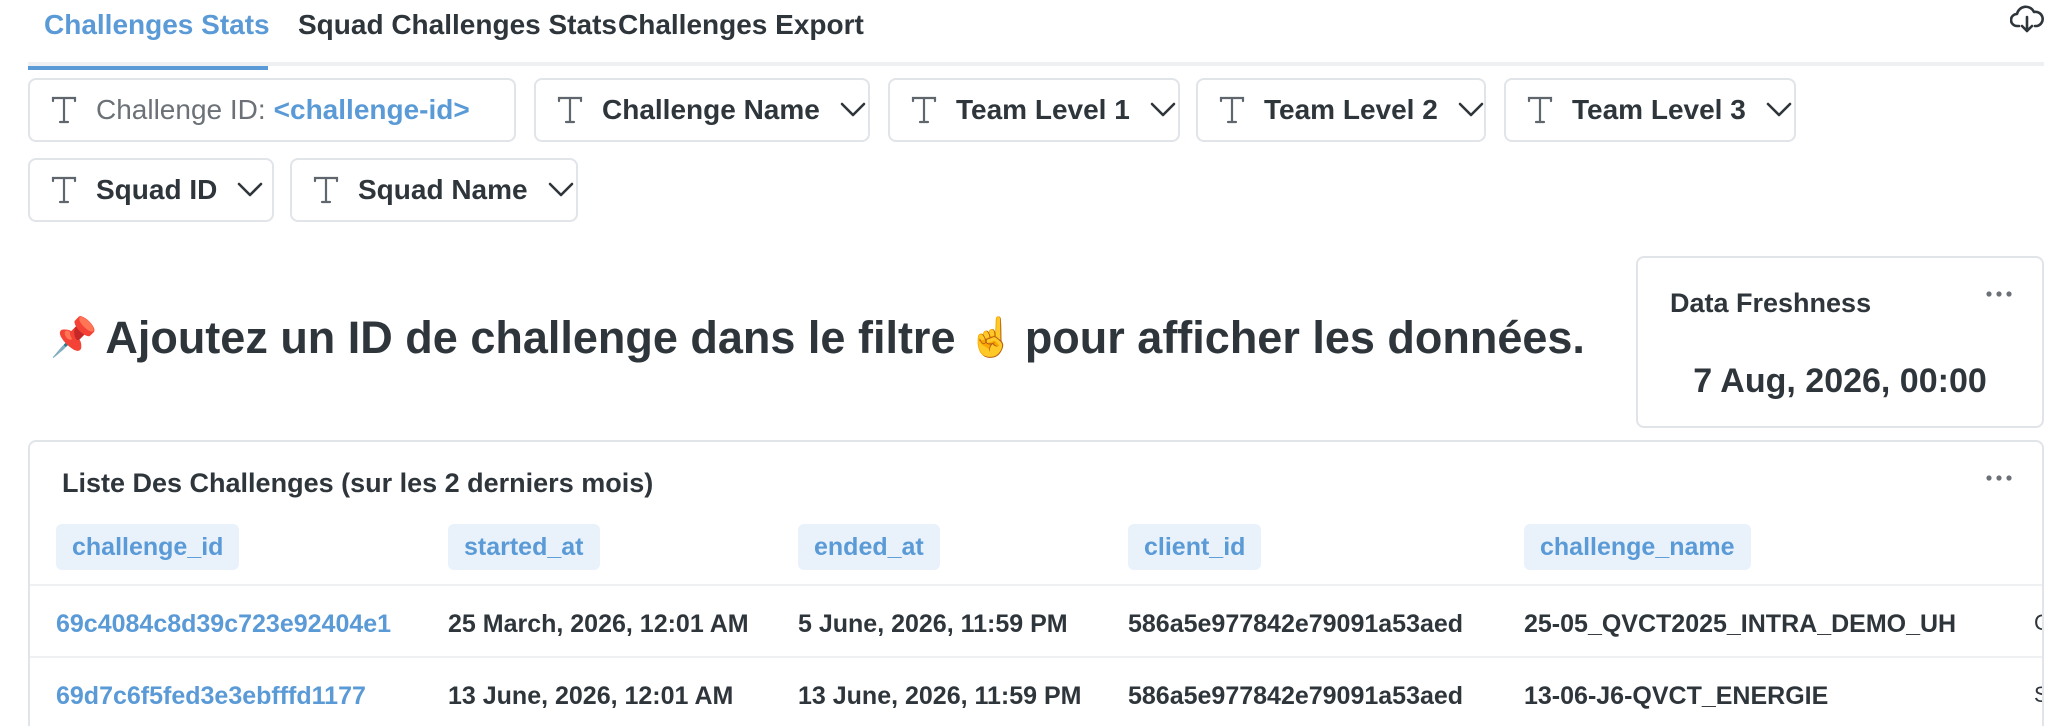  I want to click on ended-at-cell: 5 June, 2026, 11:59 PM, so click(933, 624).